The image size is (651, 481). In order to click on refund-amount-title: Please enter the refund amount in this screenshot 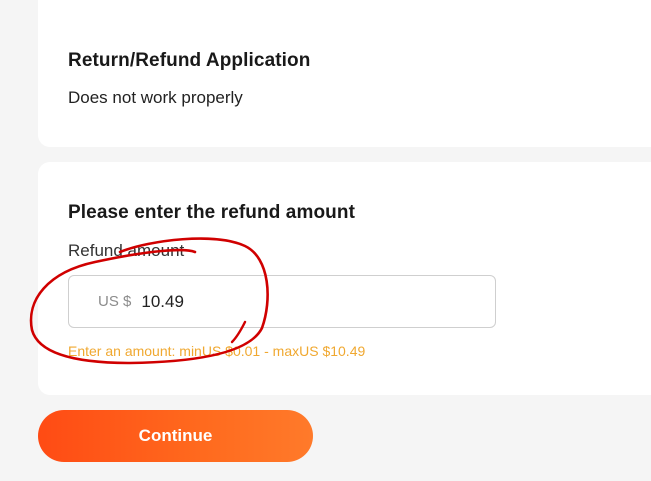, I will do `click(212, 212)`.